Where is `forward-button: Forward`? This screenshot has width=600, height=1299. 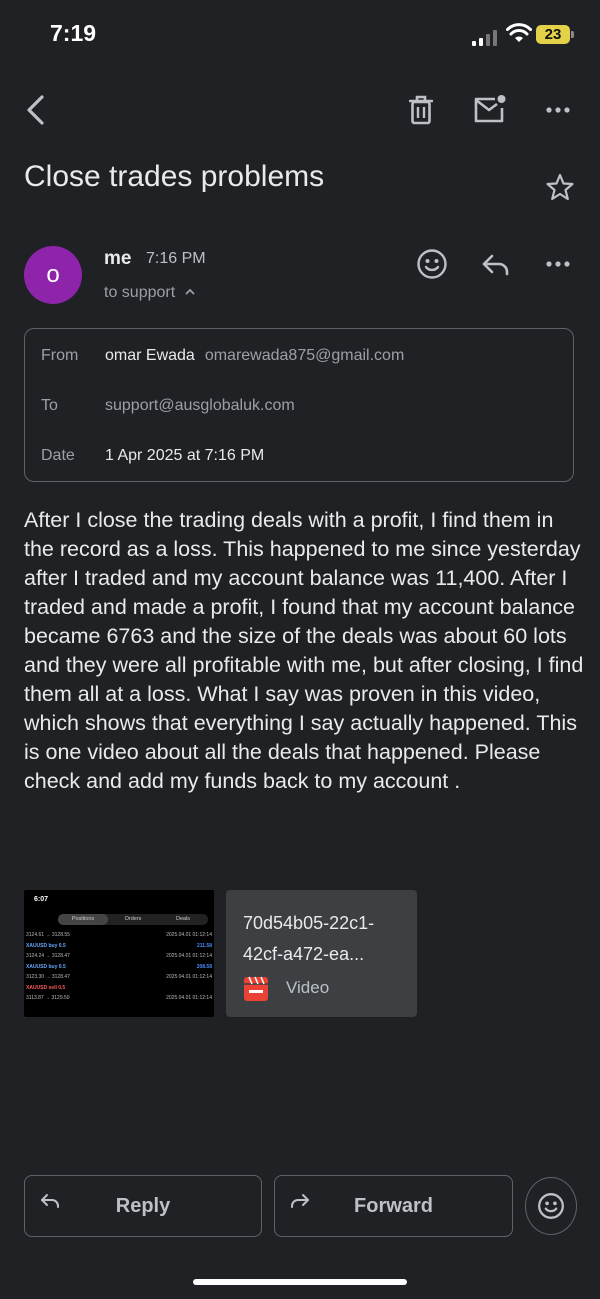
forward-button: Forward is located at coordinates (393, 1206).